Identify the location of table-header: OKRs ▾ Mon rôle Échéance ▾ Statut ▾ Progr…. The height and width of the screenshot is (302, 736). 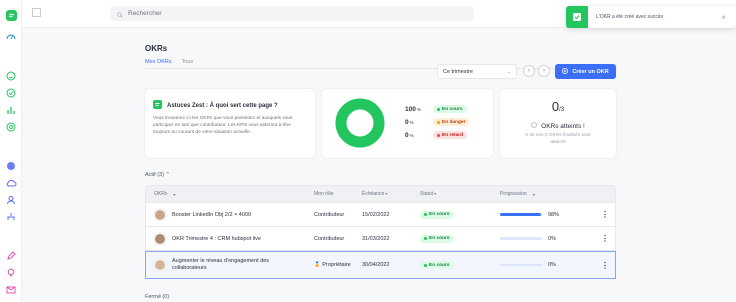
(380, 194).